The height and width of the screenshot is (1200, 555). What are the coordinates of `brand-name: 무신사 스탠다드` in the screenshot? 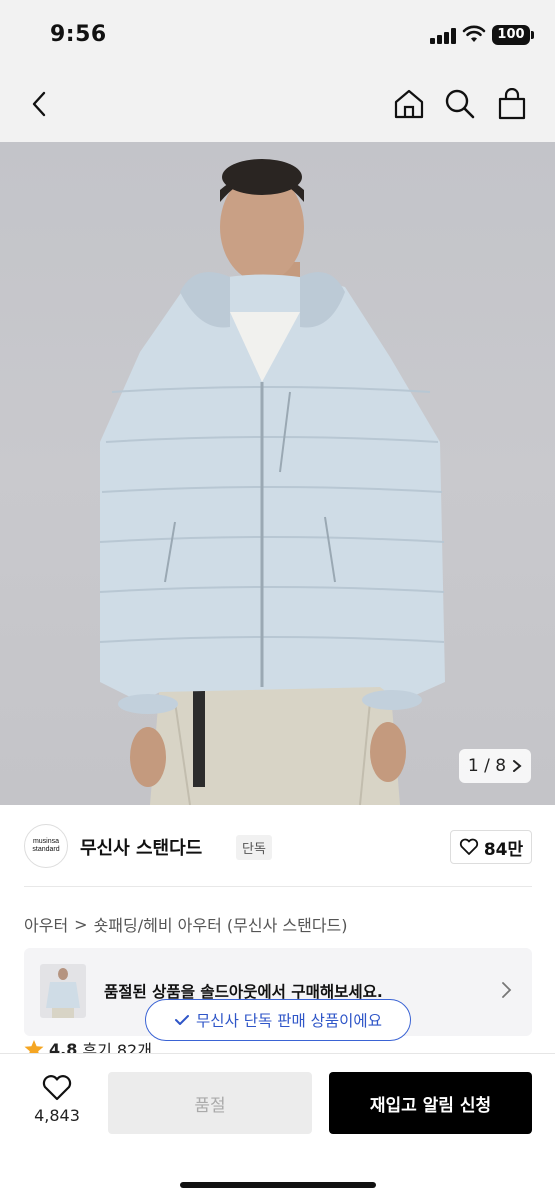 It's located at (141, 847).